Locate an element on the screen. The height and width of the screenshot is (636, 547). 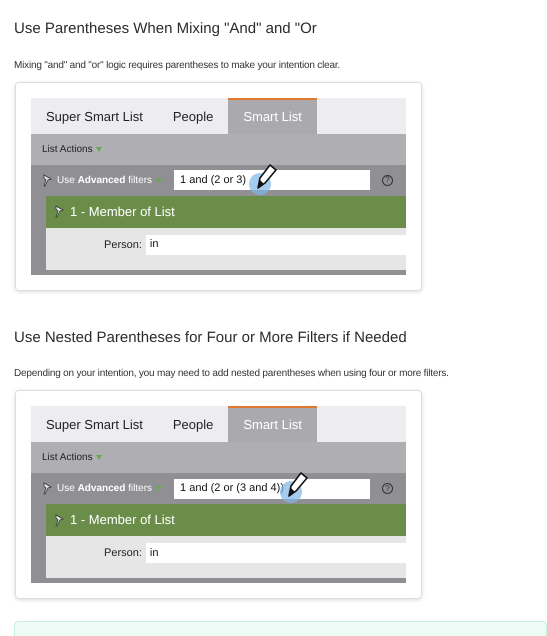
section-heading: Use Parentheses When Mixing "And" and "Or is located at coordinates (166, 29).